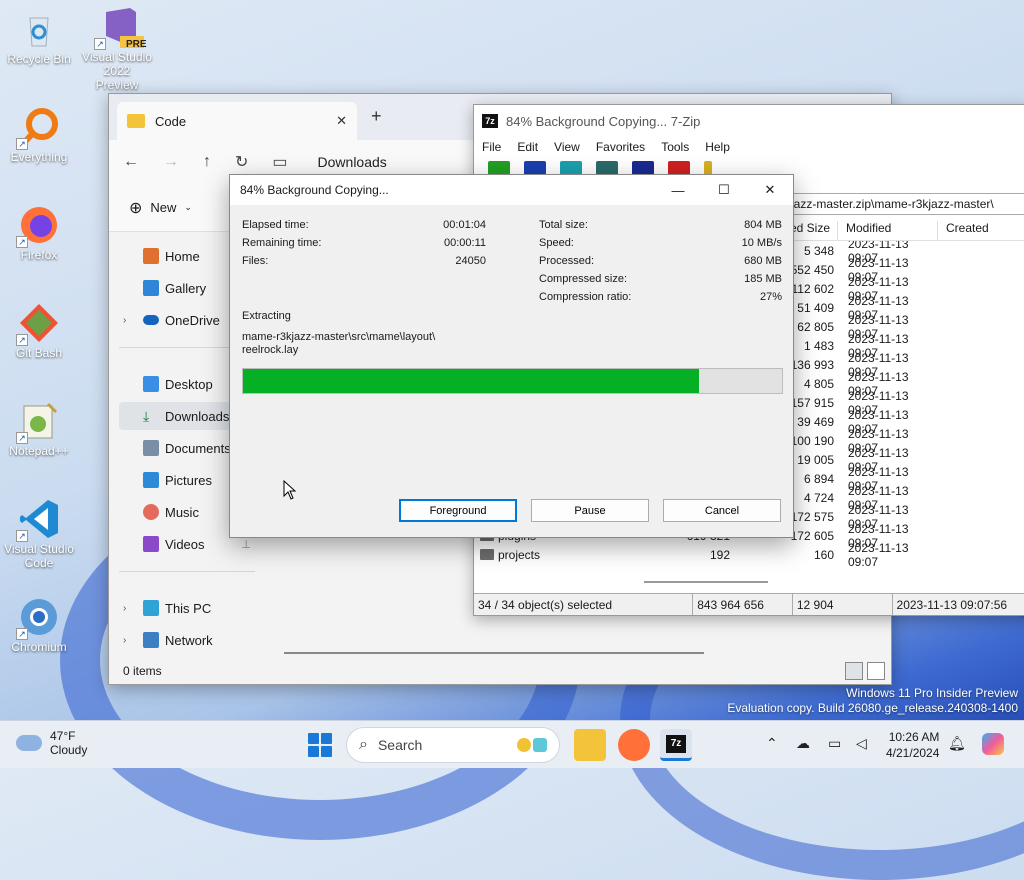 The height and width of the screenshot is (880, 1024). I want to click on forward-icon: →, so click(171, 162).